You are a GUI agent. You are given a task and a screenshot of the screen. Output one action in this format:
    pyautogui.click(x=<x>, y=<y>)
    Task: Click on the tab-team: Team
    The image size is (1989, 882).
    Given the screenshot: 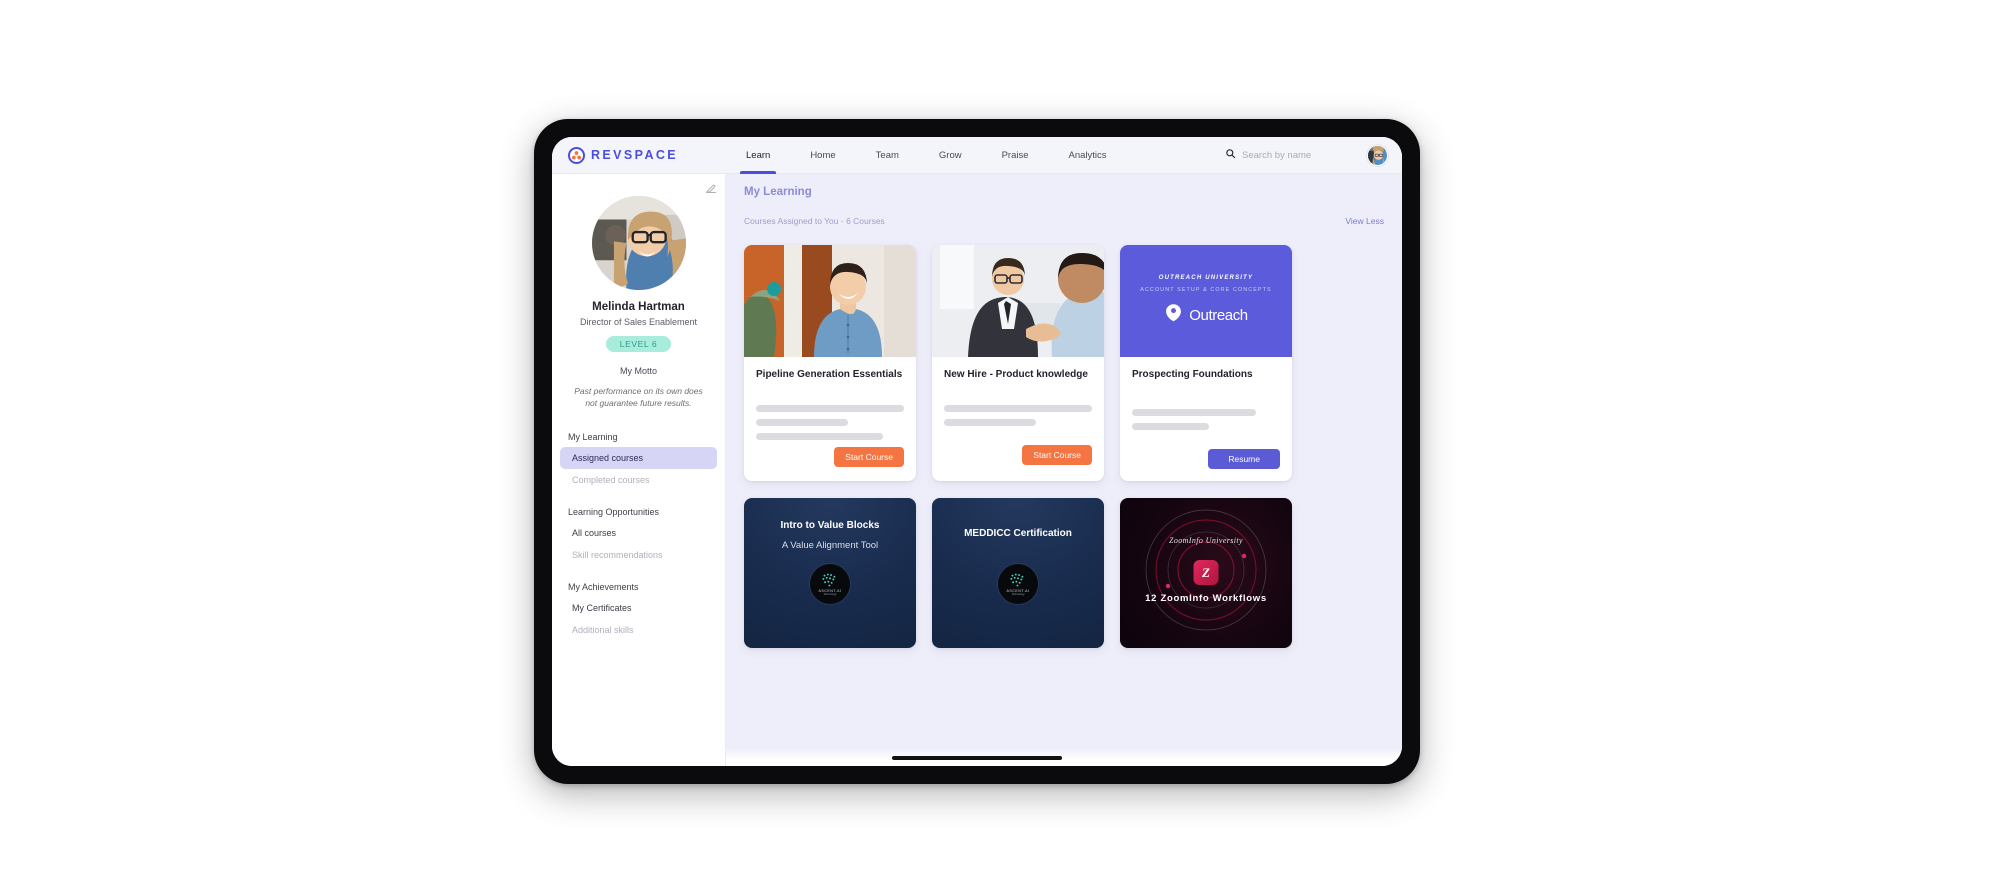 What is the action you would take?
    pyautogui.click(x=887, y=155)
    